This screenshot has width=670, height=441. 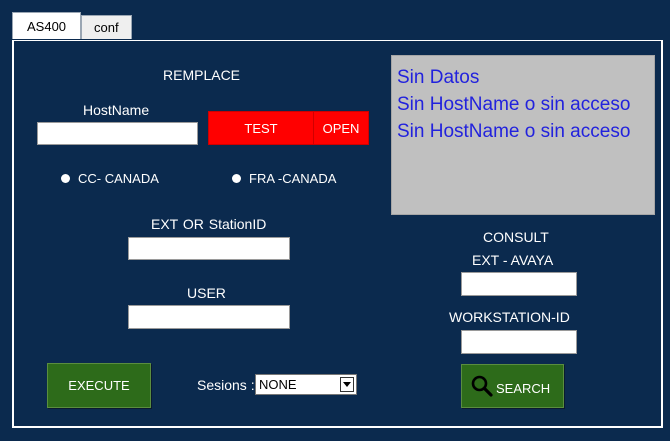 I want to click on hostname-input, so click(x=117, y=133).